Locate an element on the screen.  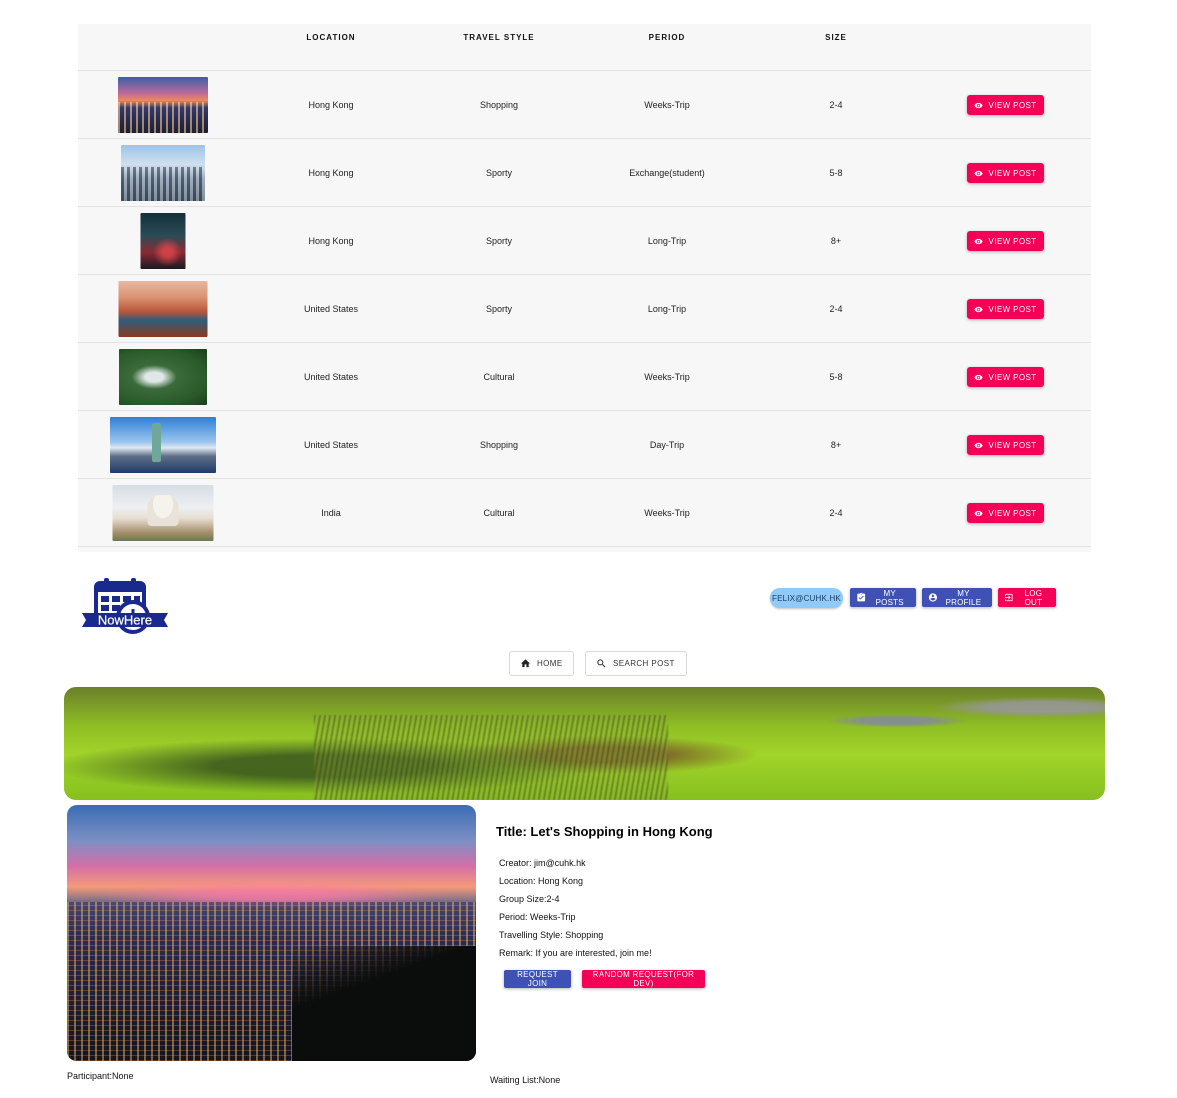
search-post-label: SEARCH POST is located at coordinates (644, 663).